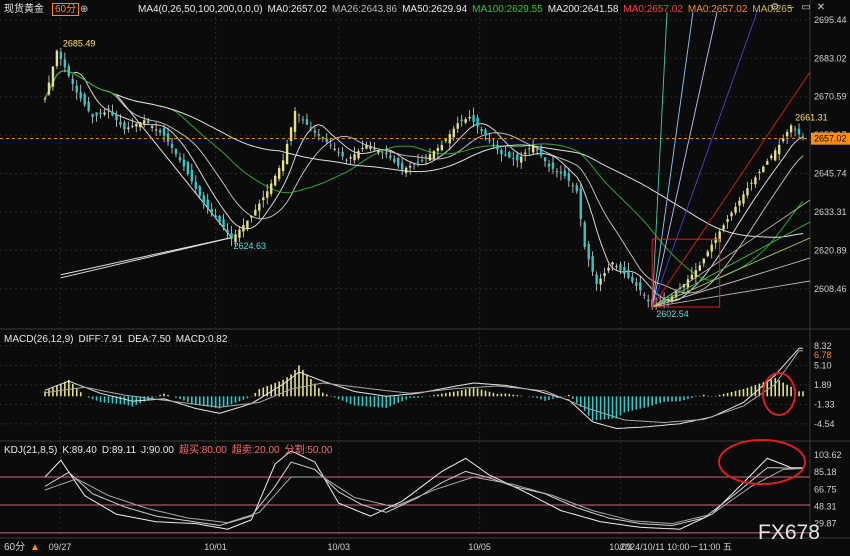  I want to click on macd-y-tick-label: 5.10, so click(823, 365).